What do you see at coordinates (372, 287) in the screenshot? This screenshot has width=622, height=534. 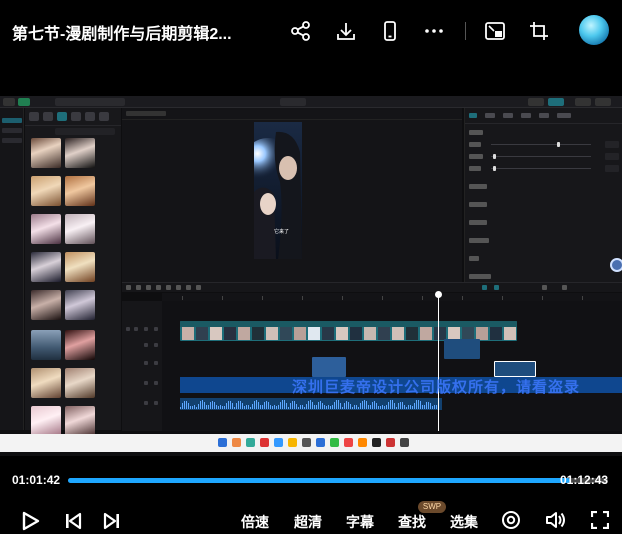 I see `timeline-toolbar` at bounding box center [372, 287].